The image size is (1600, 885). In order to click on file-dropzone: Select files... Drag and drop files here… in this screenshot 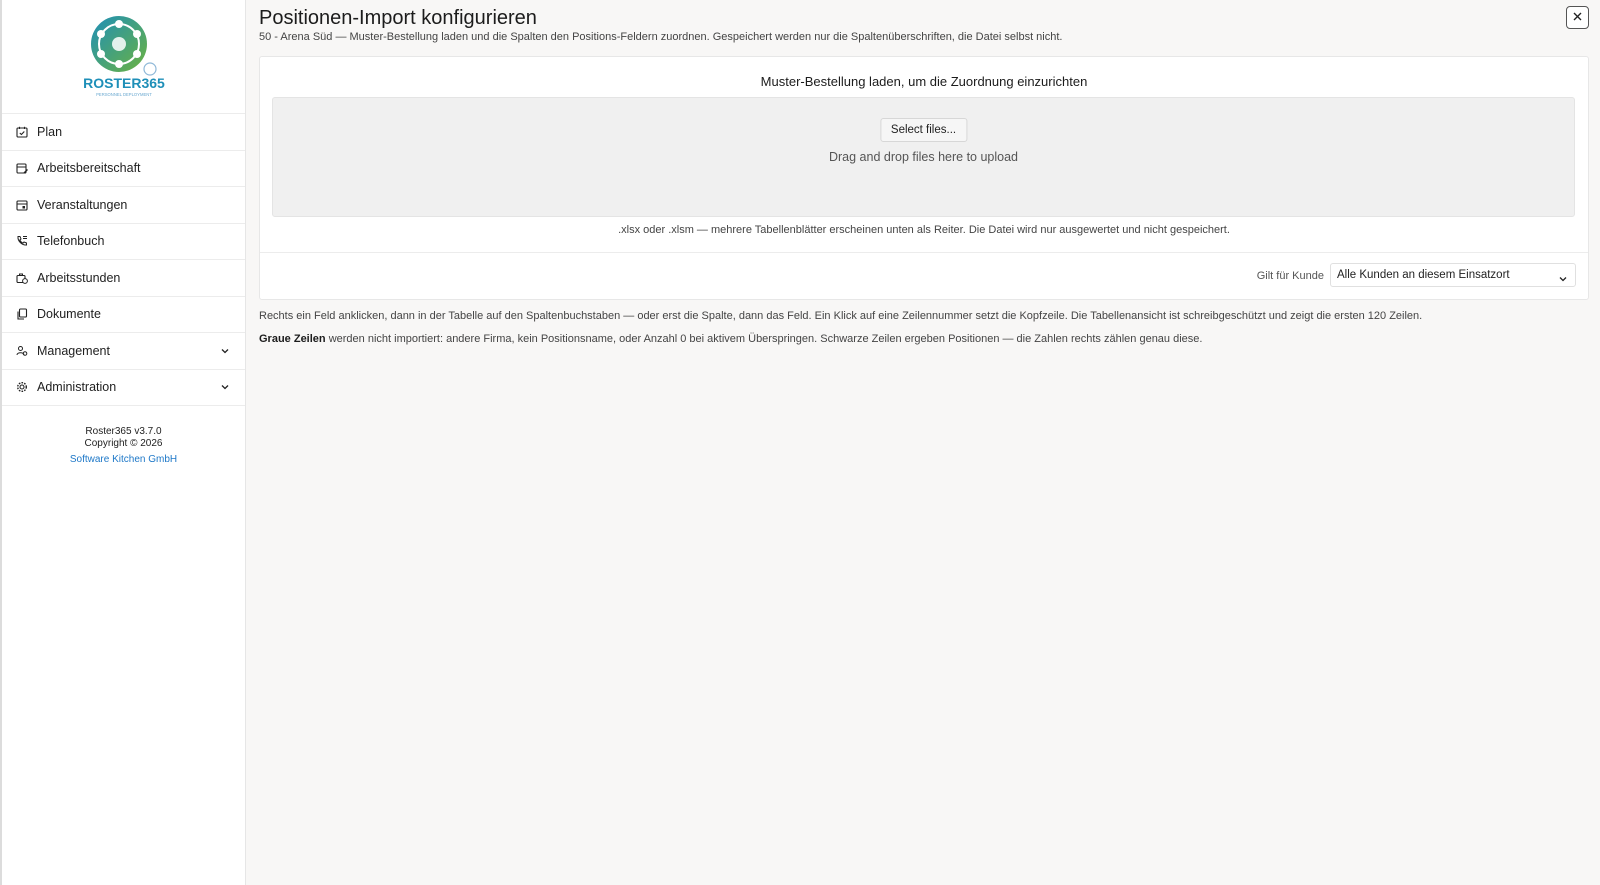, I will do `click(923, 157)`.